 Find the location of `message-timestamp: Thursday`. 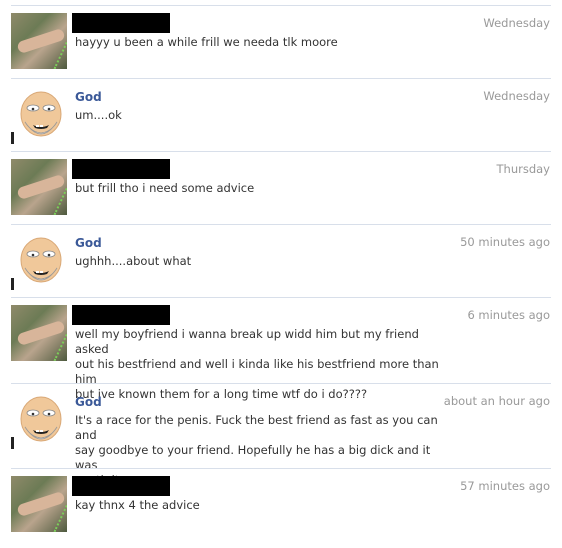

message-timestamp: Thursday is located at coordinates (523, 169).